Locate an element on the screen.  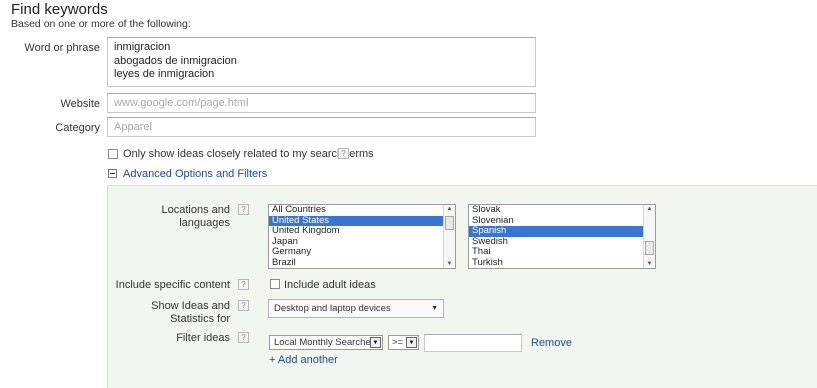
website-label: Website is located at coordinates (80, 104).